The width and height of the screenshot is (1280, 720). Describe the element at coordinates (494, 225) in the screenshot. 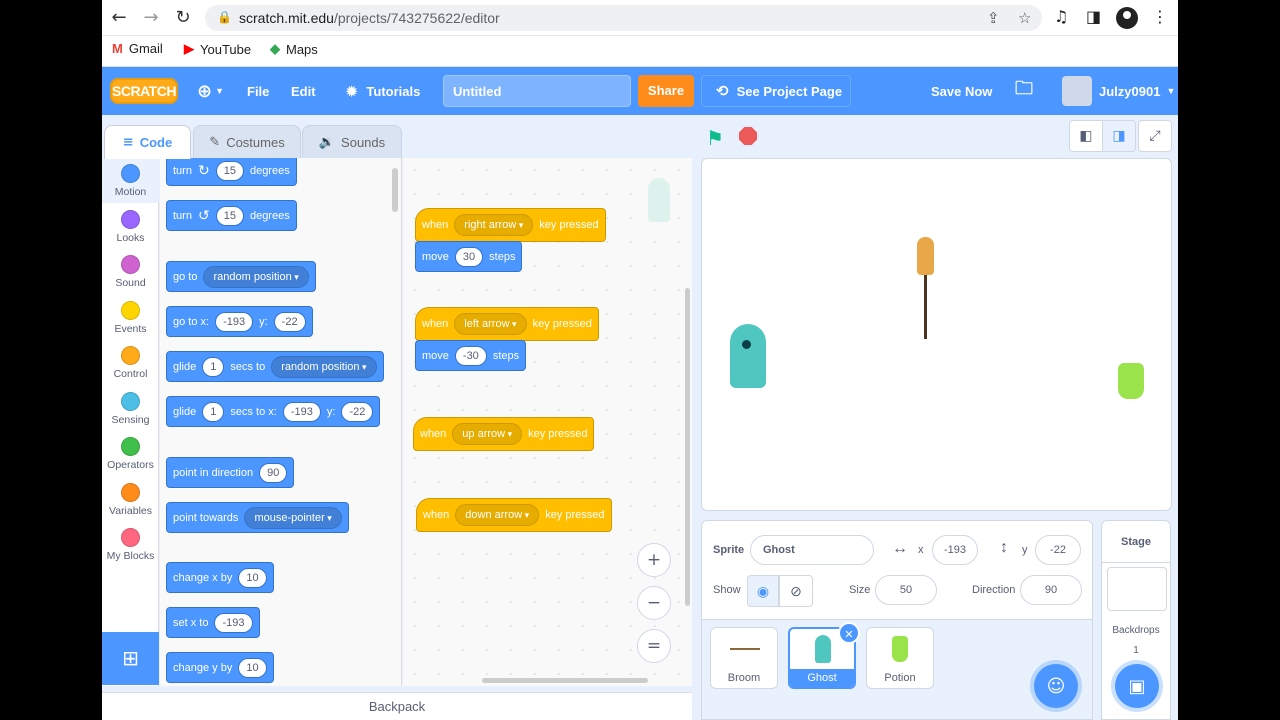

I see `key-dropdown: right arrow` at that location.